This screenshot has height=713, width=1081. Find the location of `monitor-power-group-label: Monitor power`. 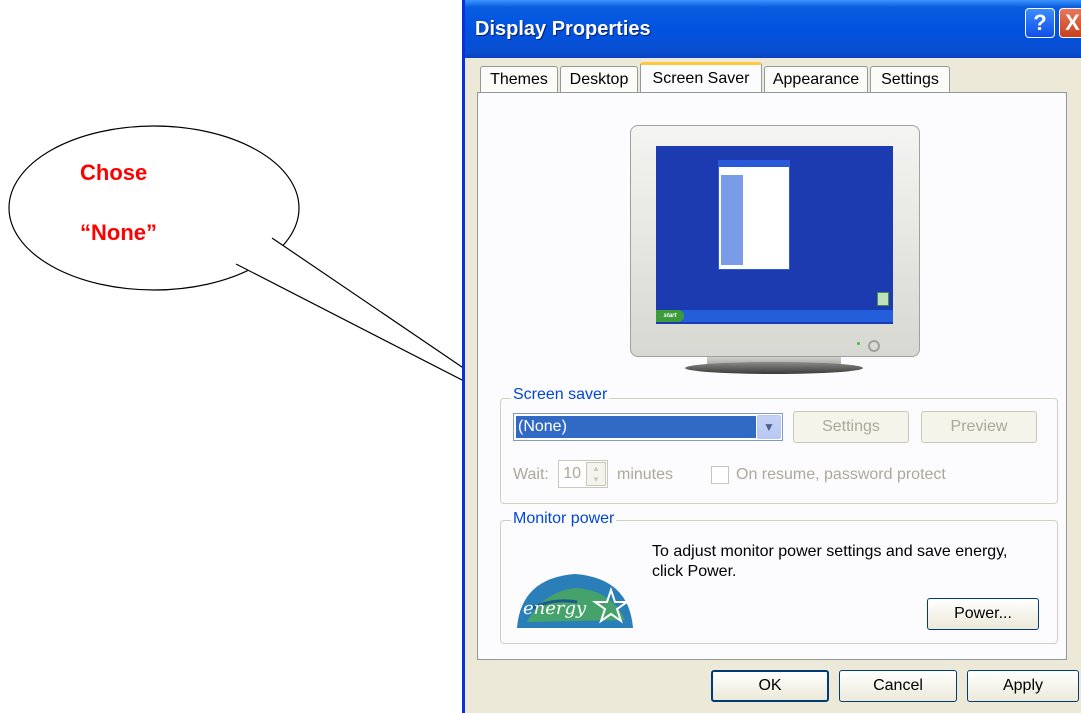

monitor-power-group-label: Monitor power is located at coordinates (564, 519).